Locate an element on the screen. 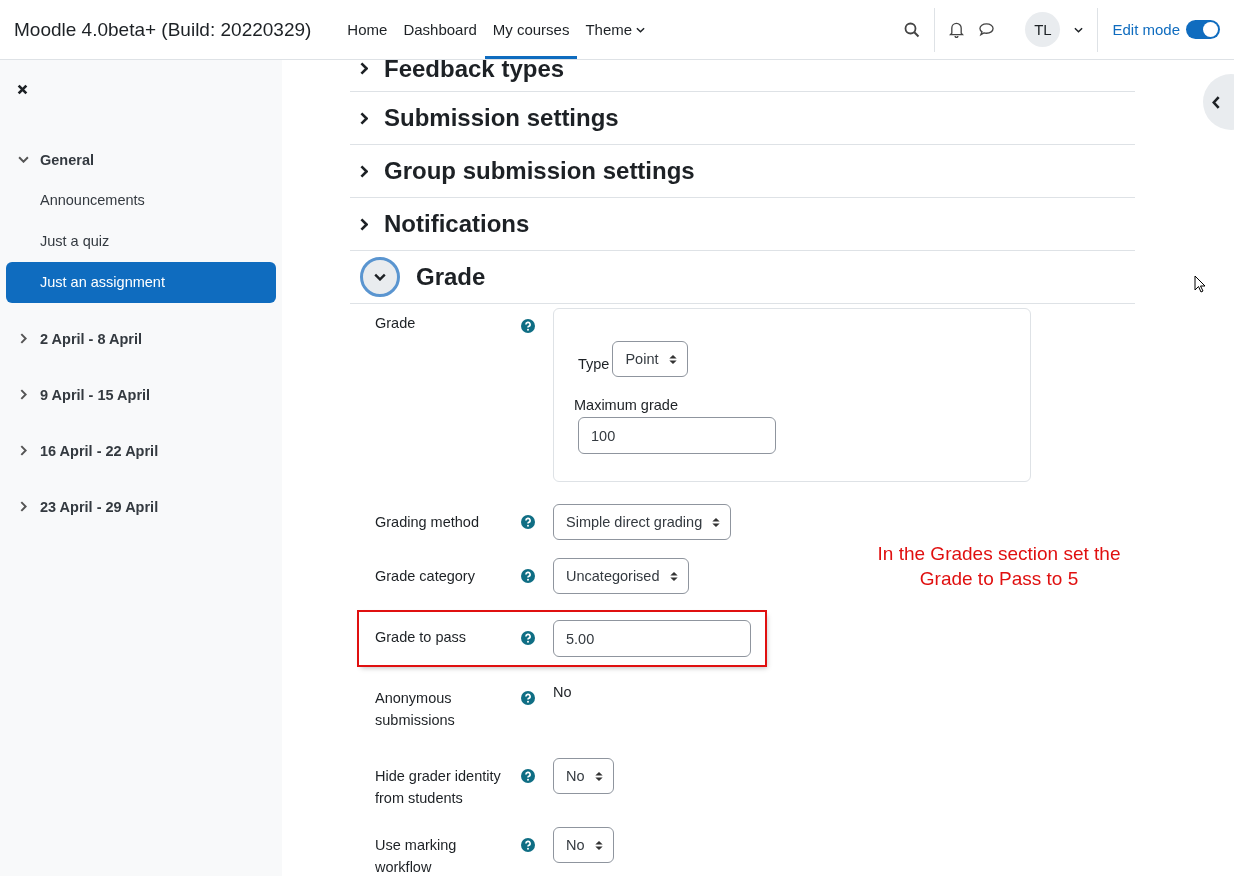  section-link: 9 April - 15 April is located at coordinates (95, 394).